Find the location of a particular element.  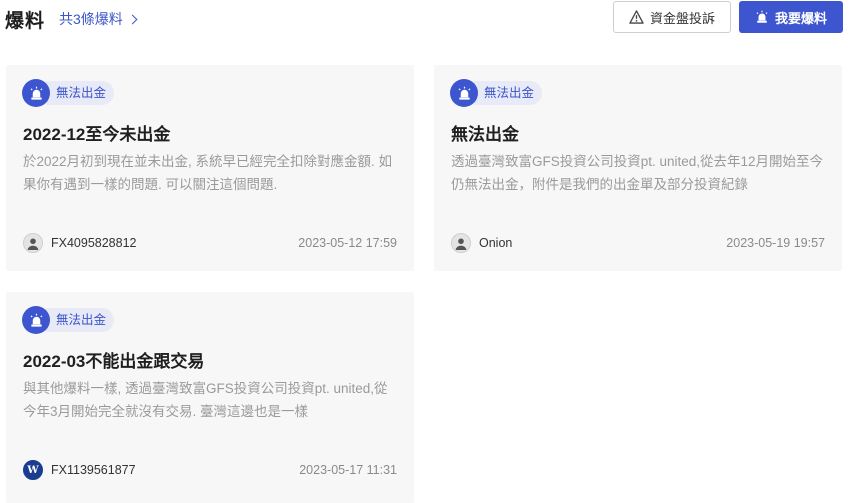

page-title: 爆料 is located at coordinates (25, 21).